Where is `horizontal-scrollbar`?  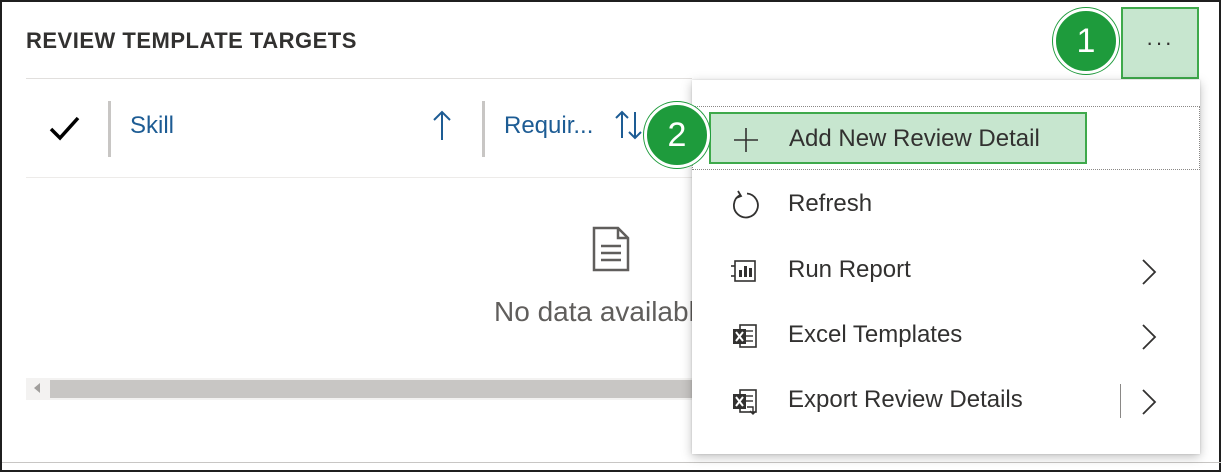 horizontal-scrollbar is located at coordinates (359, 389).